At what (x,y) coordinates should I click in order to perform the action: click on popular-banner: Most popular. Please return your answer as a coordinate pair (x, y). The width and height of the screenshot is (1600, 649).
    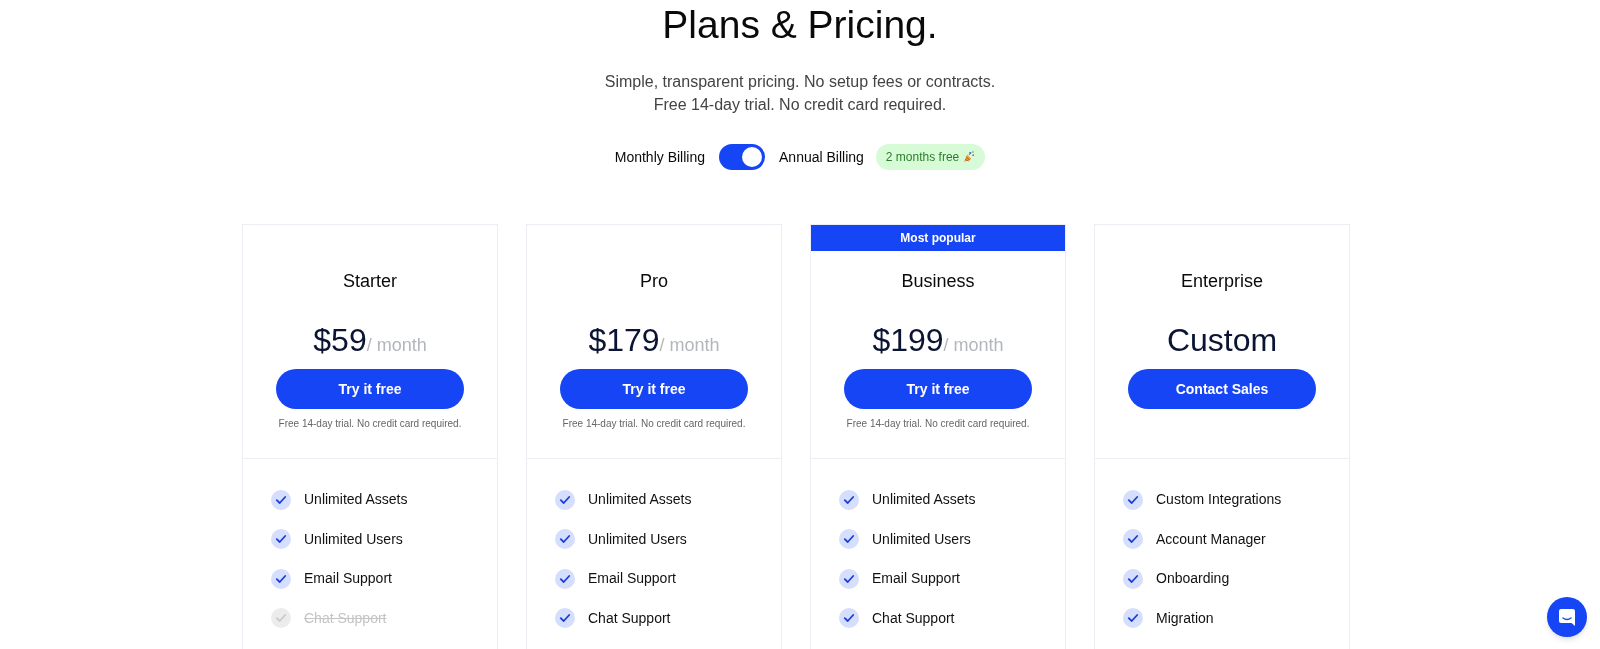
    Looking at the image, I should click on (938, 238).